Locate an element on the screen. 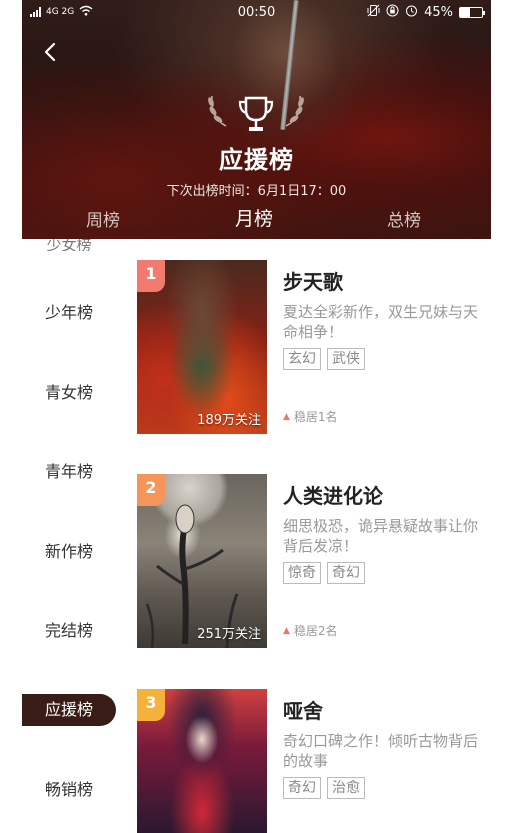 The width and height of the screenshot is (514, 833). sidebar-item-support: 应援榜 is located at coordinates (69, 710).